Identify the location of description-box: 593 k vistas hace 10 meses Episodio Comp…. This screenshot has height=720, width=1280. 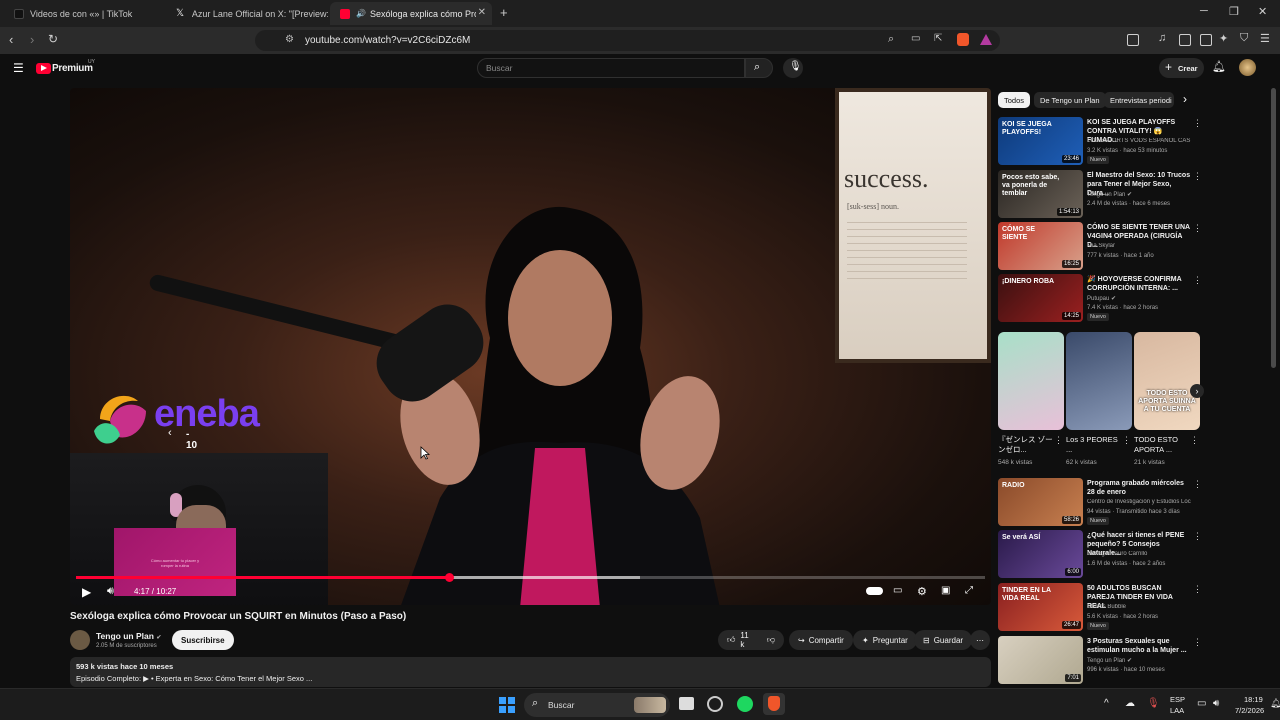
(530, 672).